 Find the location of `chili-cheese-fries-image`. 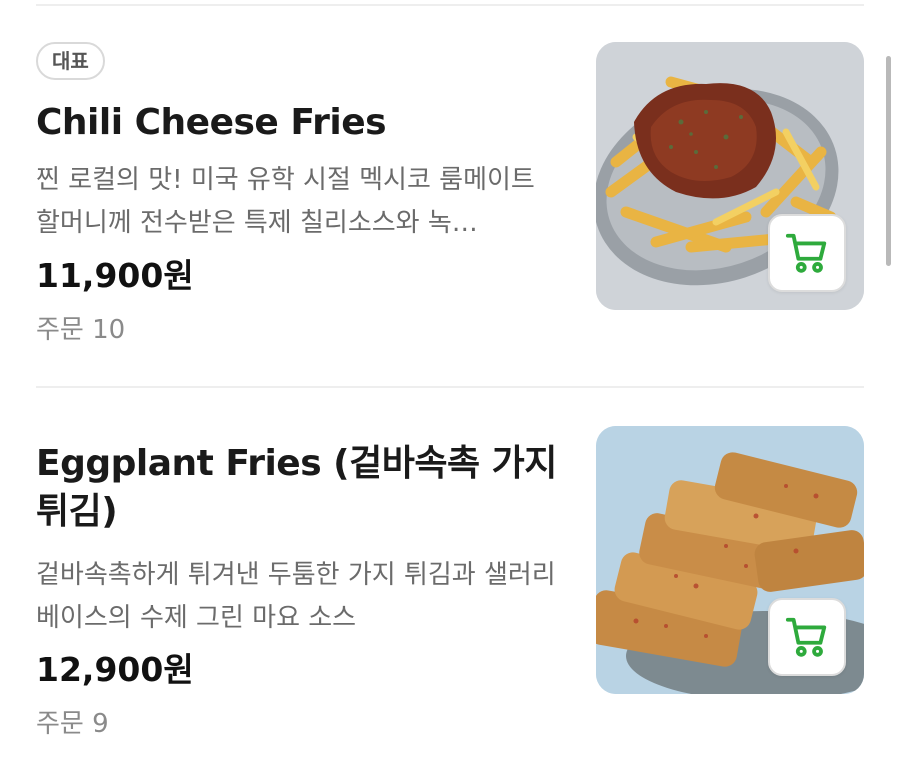

chili-cheese-fries-image is located at coordinates (730, 176).